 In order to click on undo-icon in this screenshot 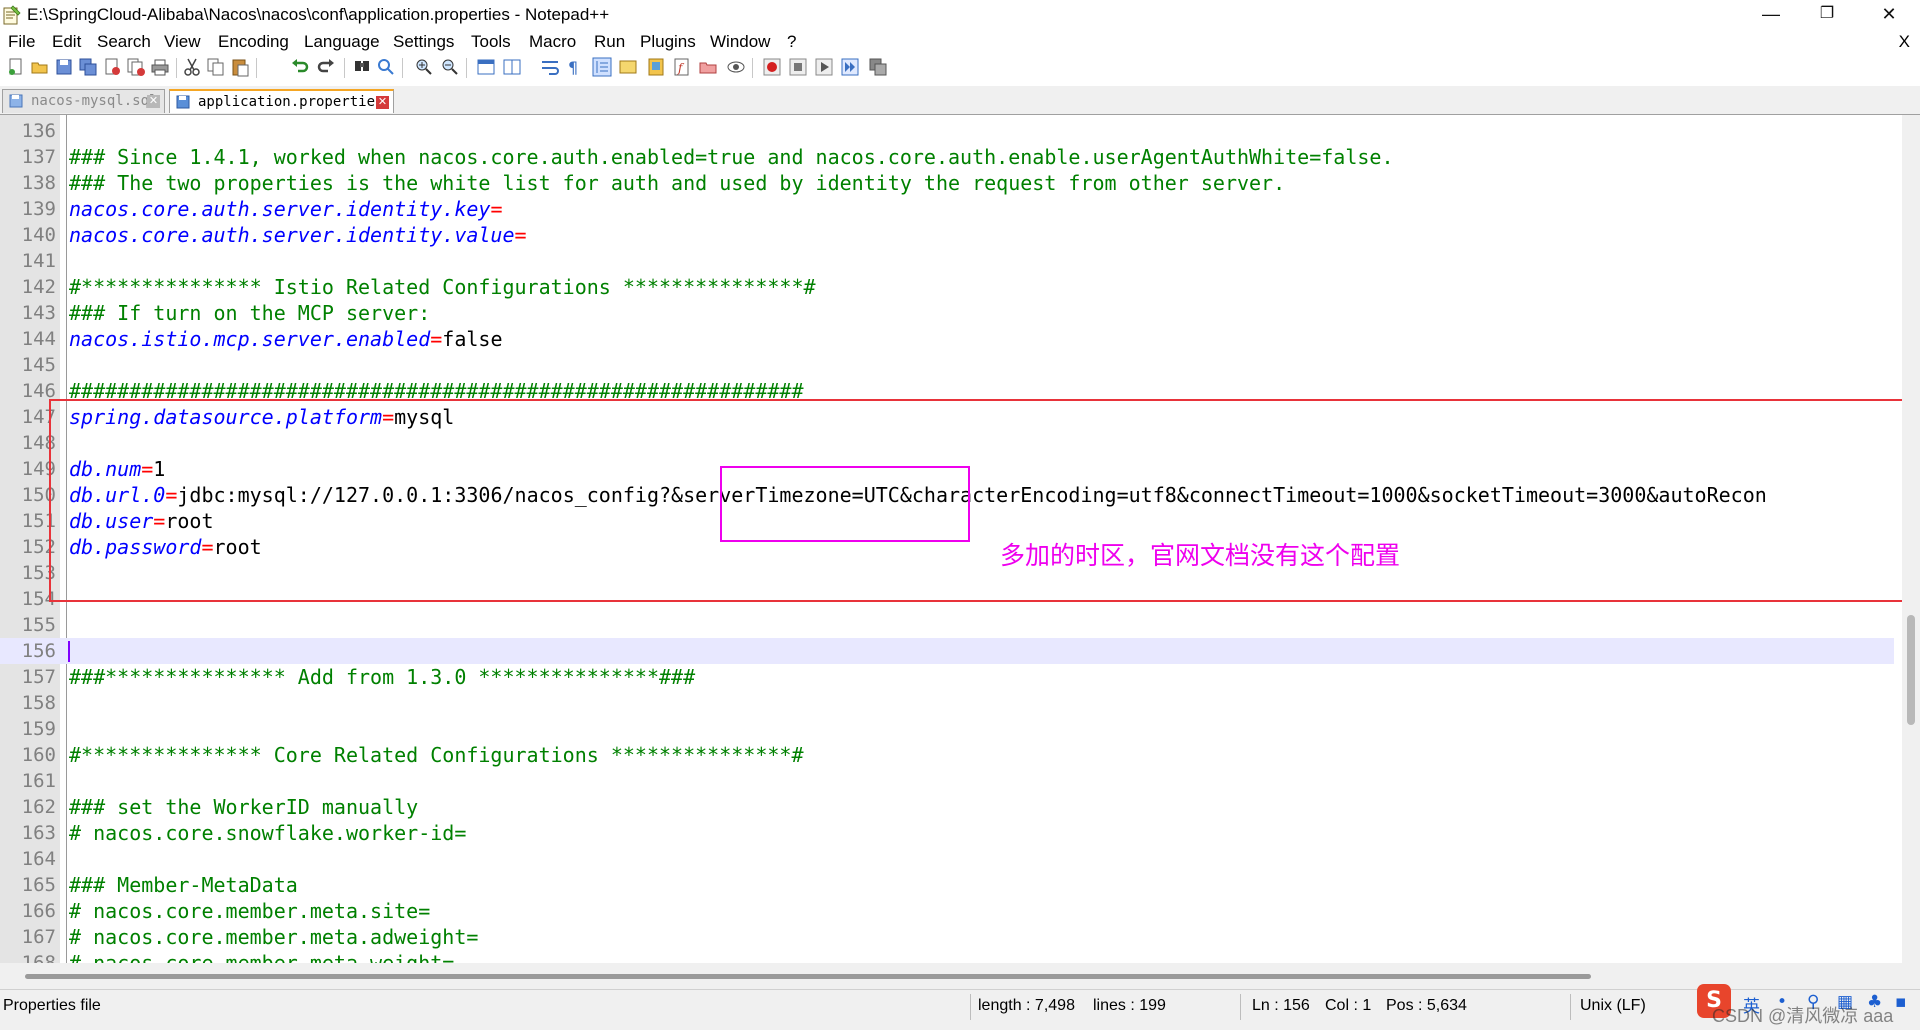, I will do `click(300, 67)`.